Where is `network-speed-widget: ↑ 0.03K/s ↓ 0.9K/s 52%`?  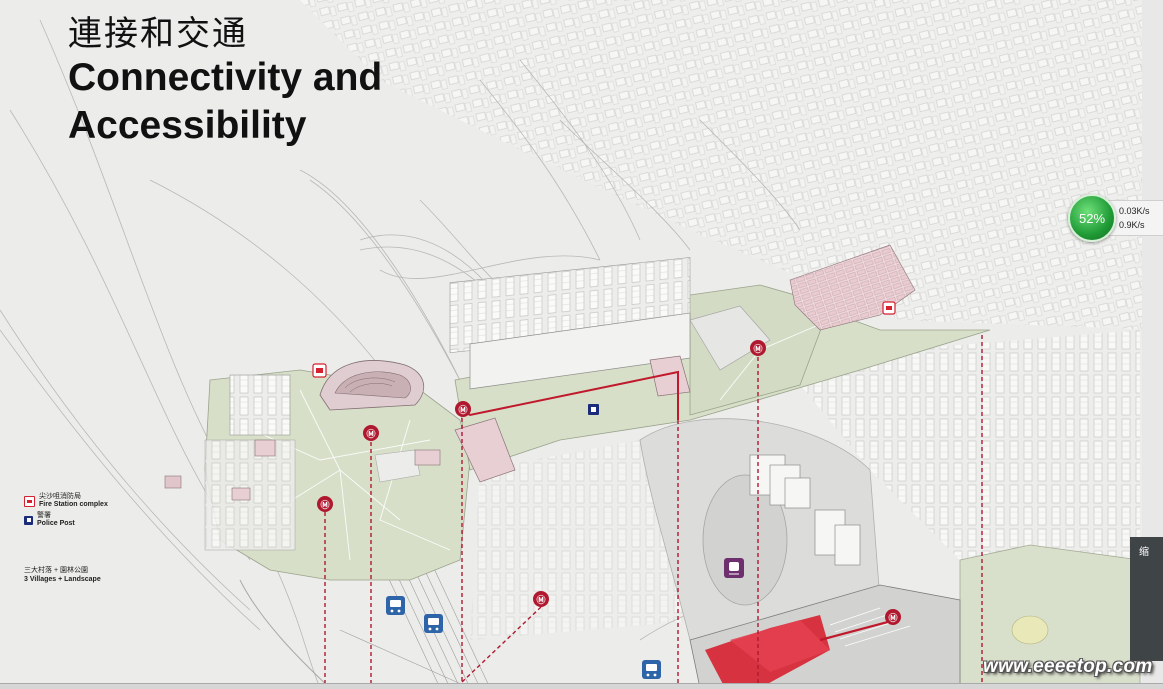 network-speed-widget: ↑ 0.03K/s ↓ 0.9K/s 52% is located at coordinates (1114, 218).